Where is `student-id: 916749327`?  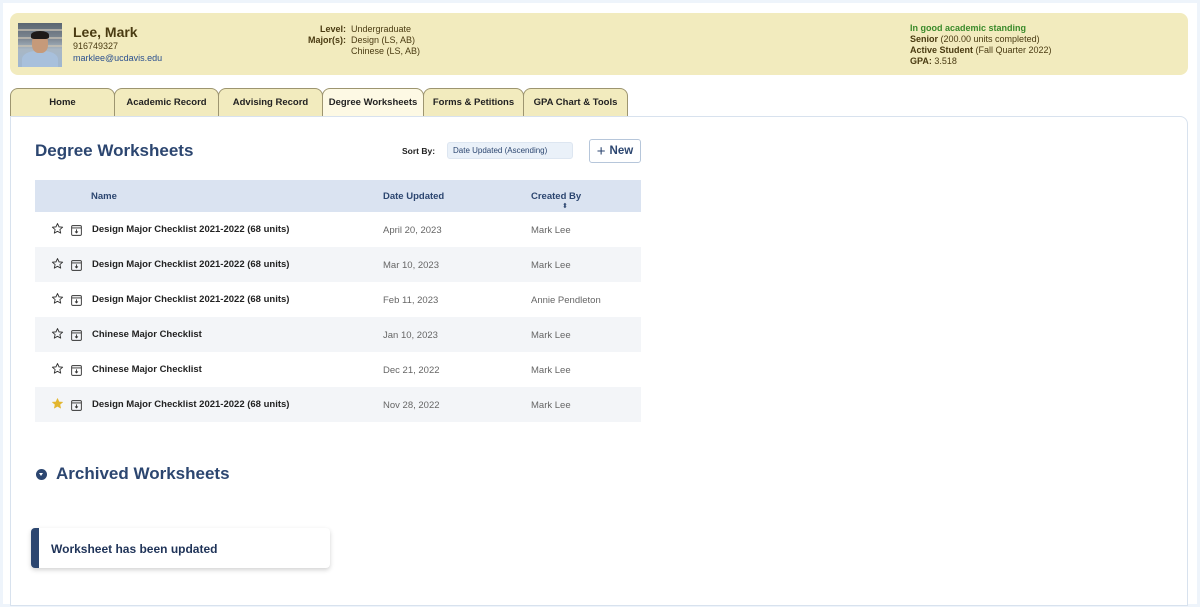
student-id: 916749327 is located at coordinates (96, 46).